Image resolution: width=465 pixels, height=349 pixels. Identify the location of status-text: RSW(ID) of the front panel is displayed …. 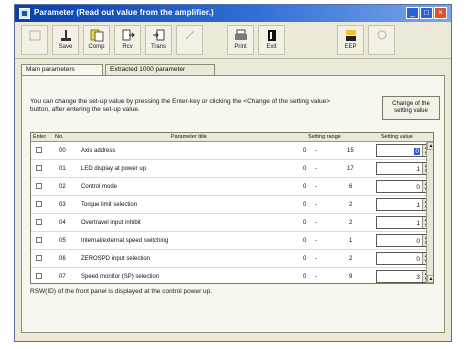
(121, 291).